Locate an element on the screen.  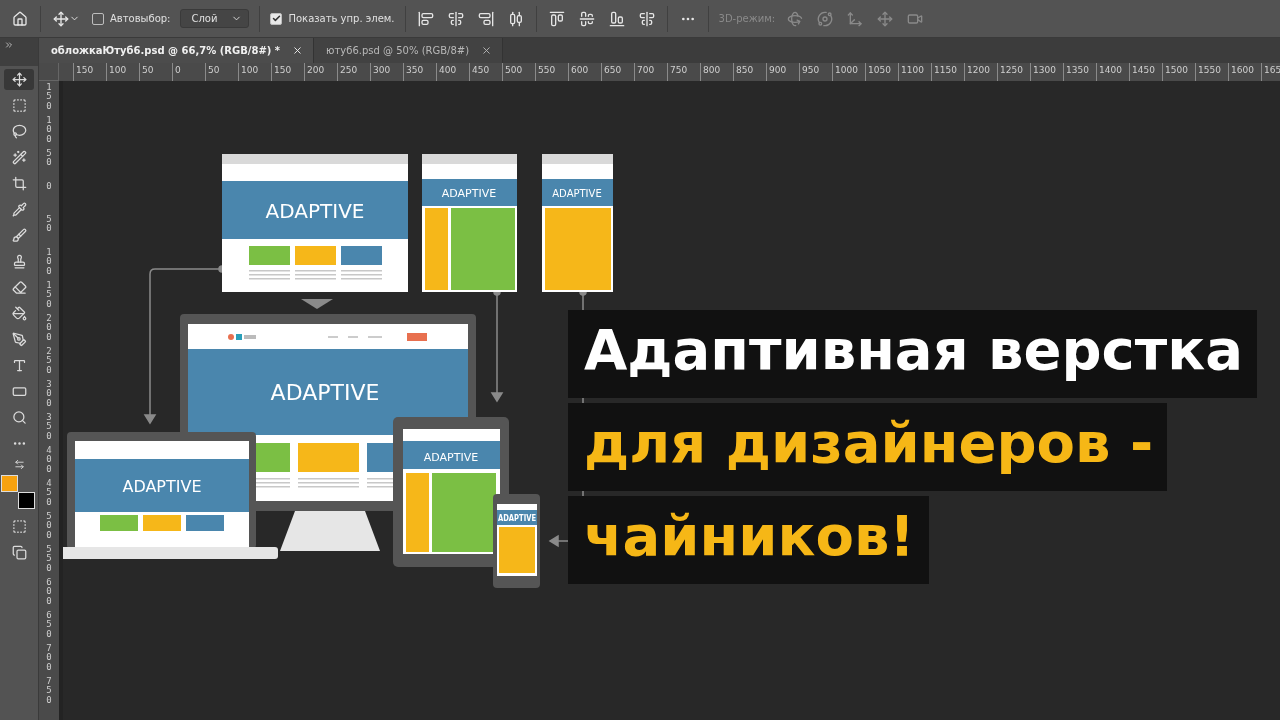
headline-text: чайников! is located at coordinates (748, 540).